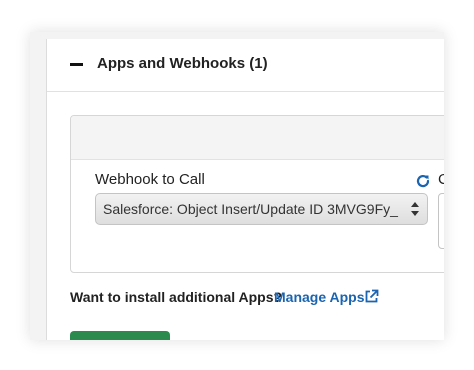 The image size is (474, 370). I want to click on install-apps-prompt: Want to install additional Apps?, so click(176, 297).